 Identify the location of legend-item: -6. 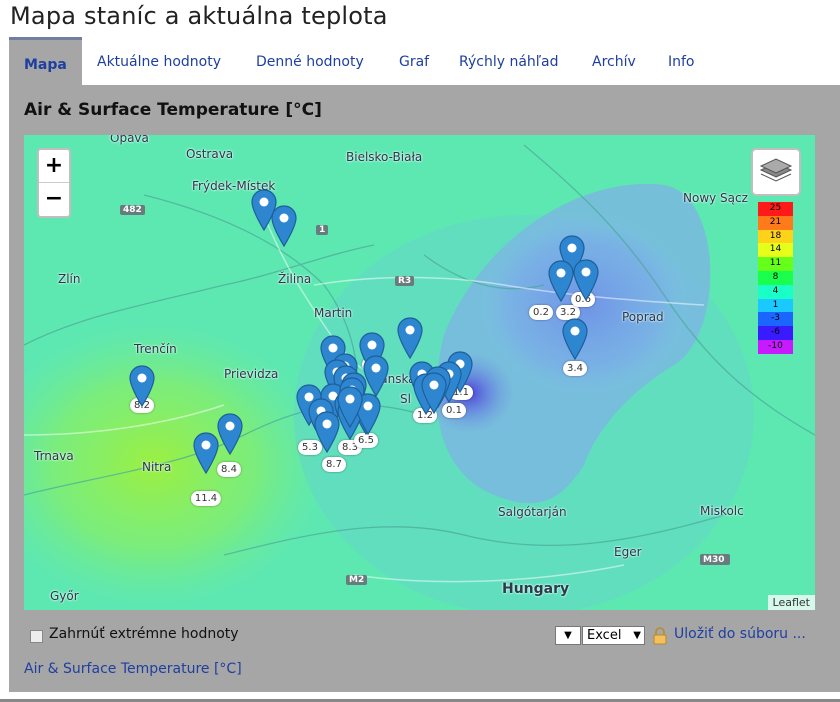
(775, 333).